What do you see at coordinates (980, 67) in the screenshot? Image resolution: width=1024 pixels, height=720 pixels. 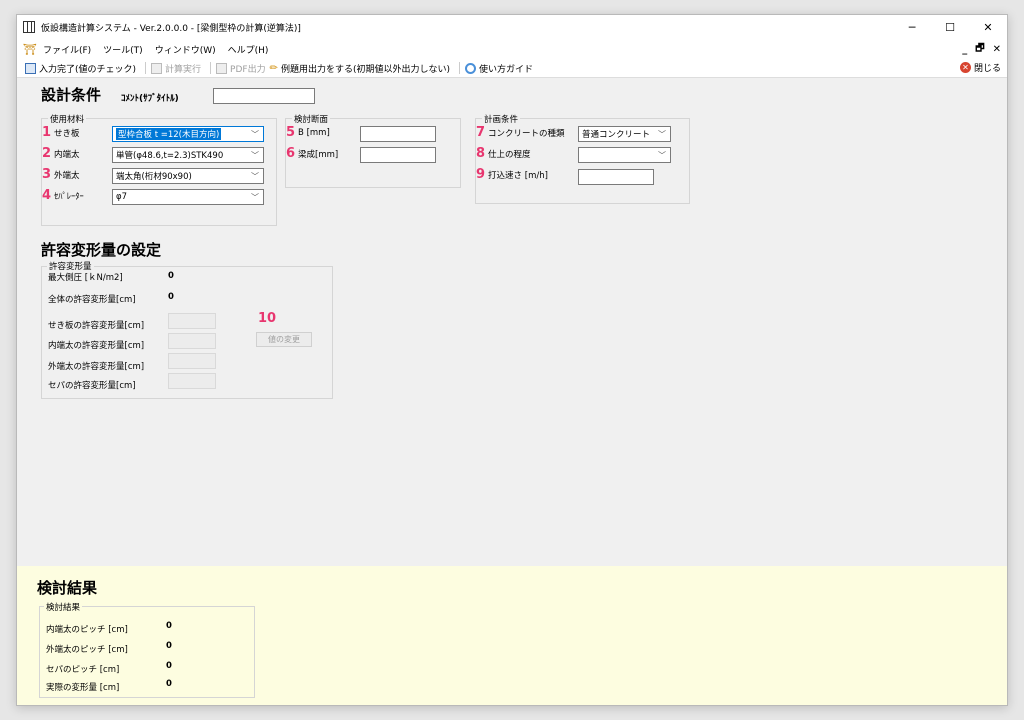 I see `close-form-button: ✕ 閉じる` at bounding box center [980, 67].